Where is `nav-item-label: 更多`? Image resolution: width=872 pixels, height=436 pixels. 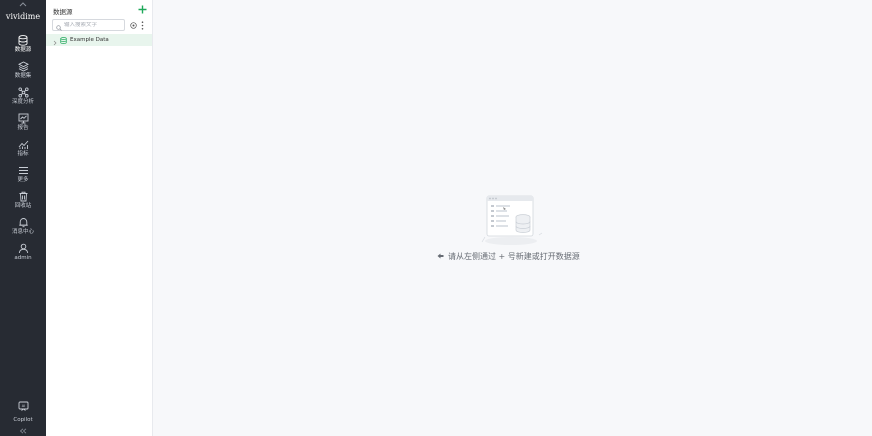 nav-item-label: 更多 is located at coordinates (23, 180).